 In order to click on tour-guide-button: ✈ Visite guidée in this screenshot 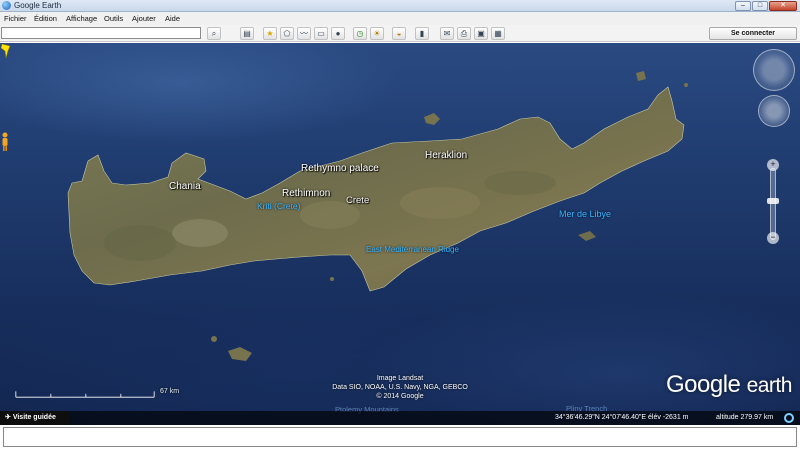, I will do `click(35, 418)`.